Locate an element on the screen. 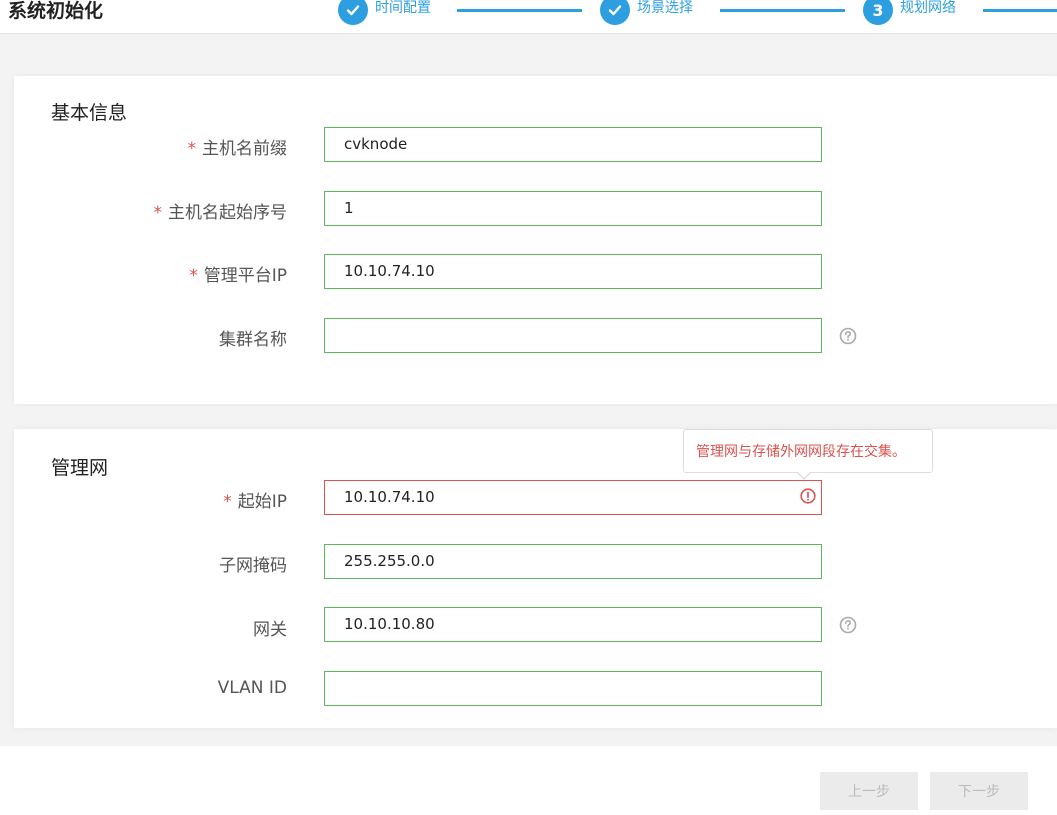  mgmt-platform-ip-input: 10.10.74.10 is located at coordinates (573, 271).